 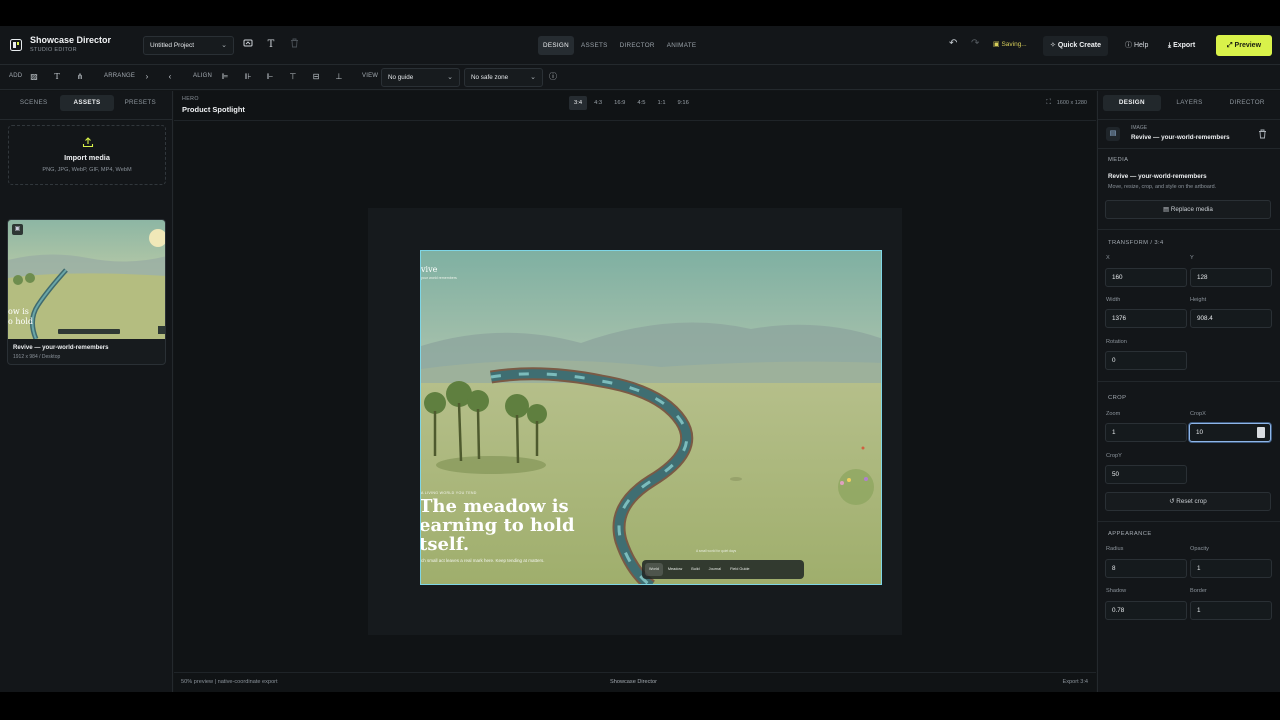 I want to click on add-image-icon, so click(x=248, y=45).